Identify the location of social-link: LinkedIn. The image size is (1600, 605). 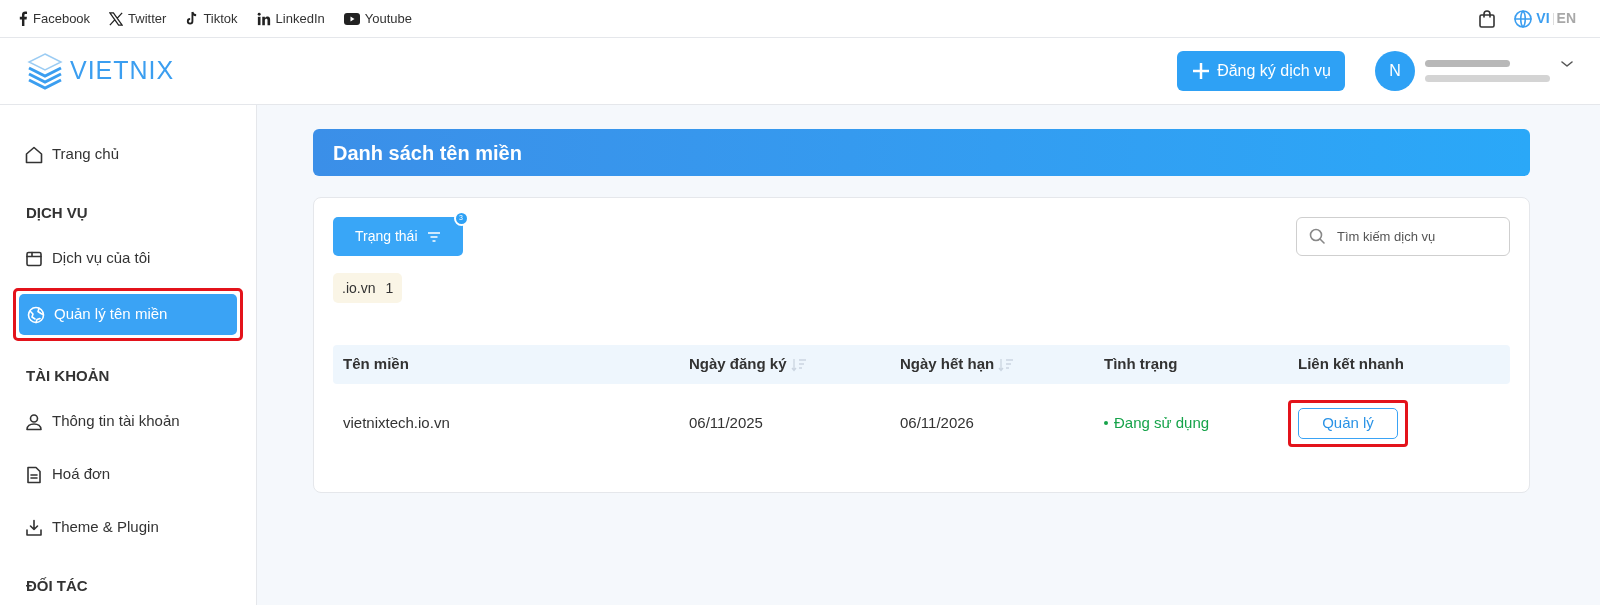
(290, 18).